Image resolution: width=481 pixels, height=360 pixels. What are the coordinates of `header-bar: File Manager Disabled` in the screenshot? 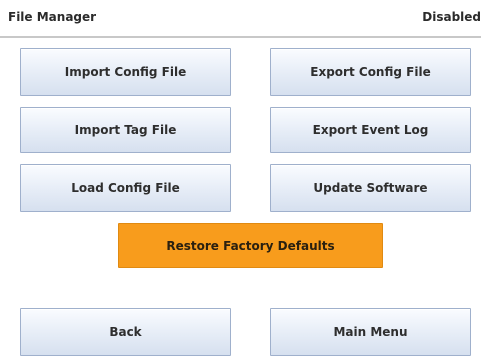 It's located at (240, 19).